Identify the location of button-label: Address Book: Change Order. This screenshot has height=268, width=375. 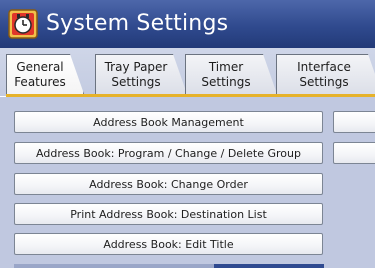
(168, 184).